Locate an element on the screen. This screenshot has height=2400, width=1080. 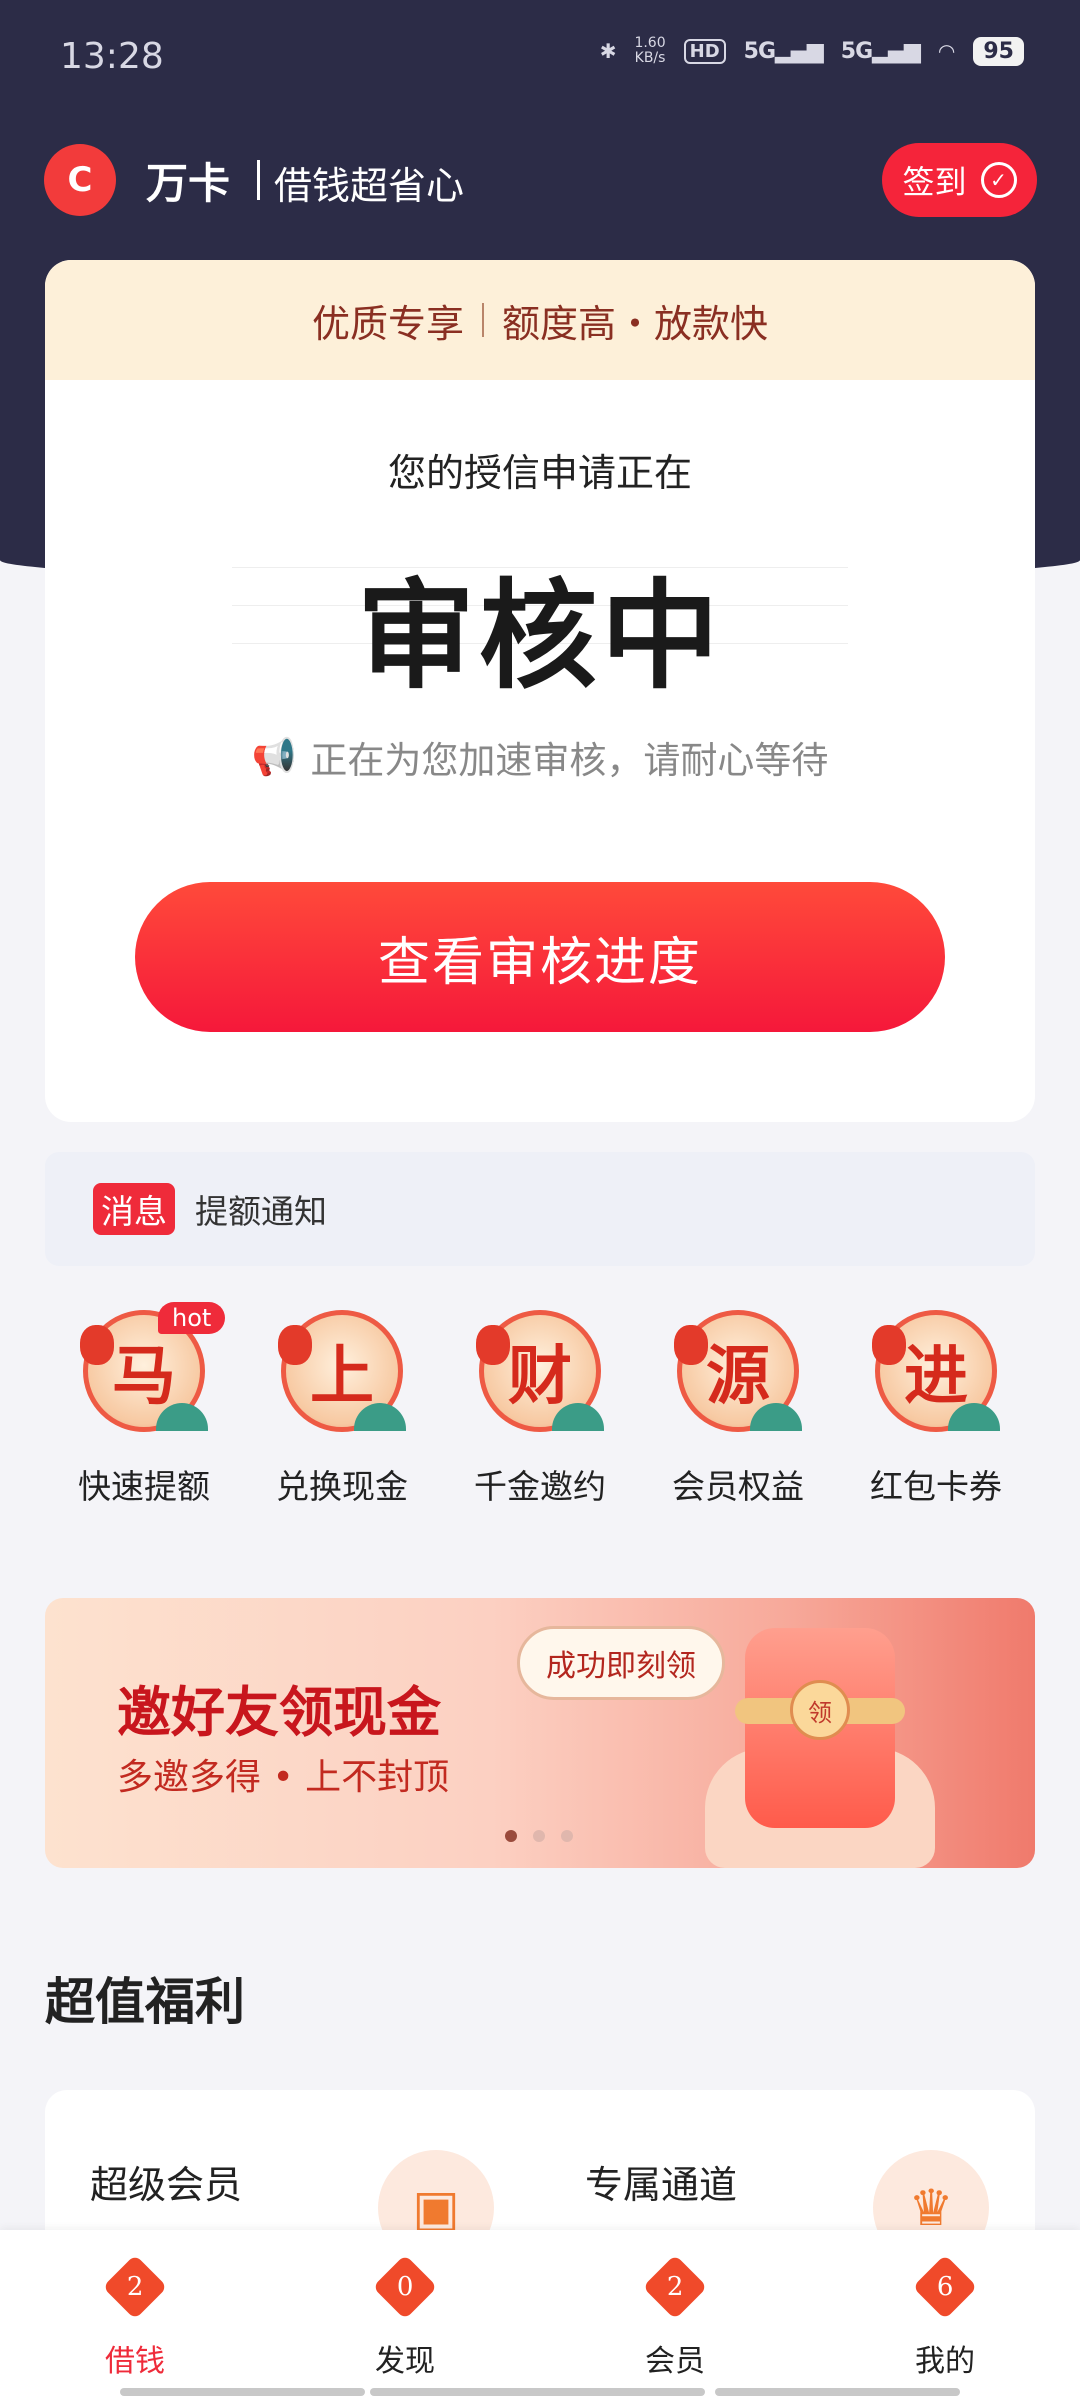
app-logo: C is located at coordinates (80, 180).